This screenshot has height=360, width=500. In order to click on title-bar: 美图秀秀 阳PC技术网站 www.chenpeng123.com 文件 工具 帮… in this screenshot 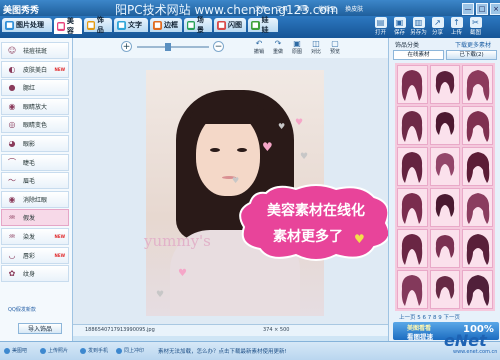, I will do `click(250, 8)`.